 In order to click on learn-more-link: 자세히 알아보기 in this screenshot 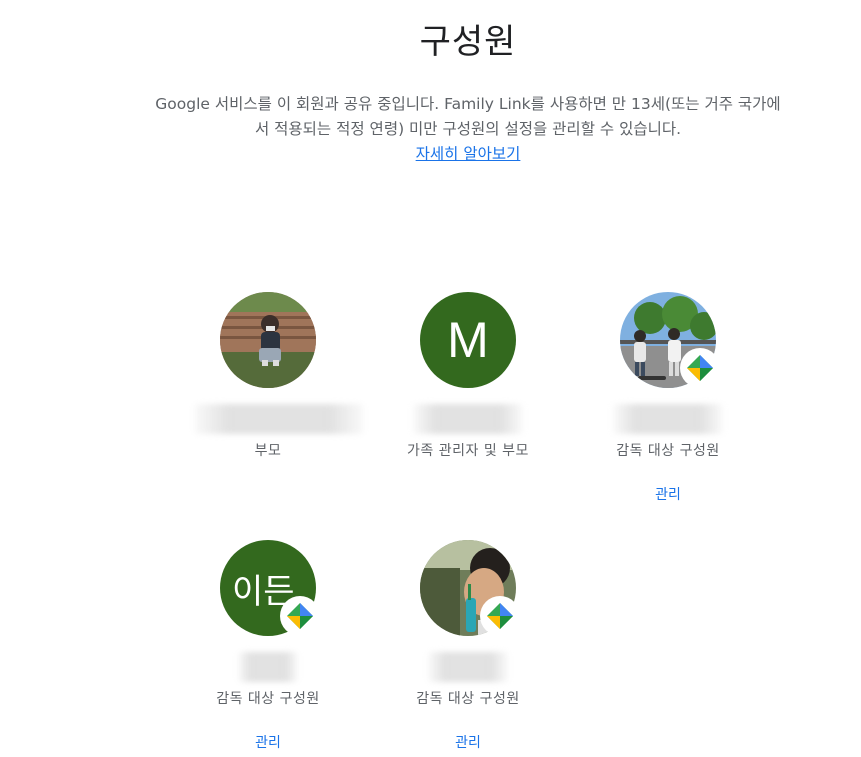, I will do `click(468, 154)`.